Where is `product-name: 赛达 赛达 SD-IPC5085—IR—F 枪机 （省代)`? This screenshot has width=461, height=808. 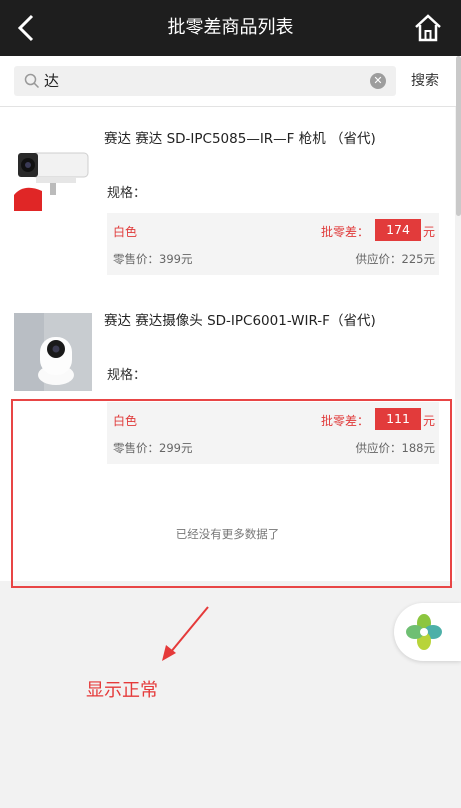 product-name: 赛达 赛达 SD-IPC5085—IR—F 枪机 （省代) is located at coordinates (240, 137).